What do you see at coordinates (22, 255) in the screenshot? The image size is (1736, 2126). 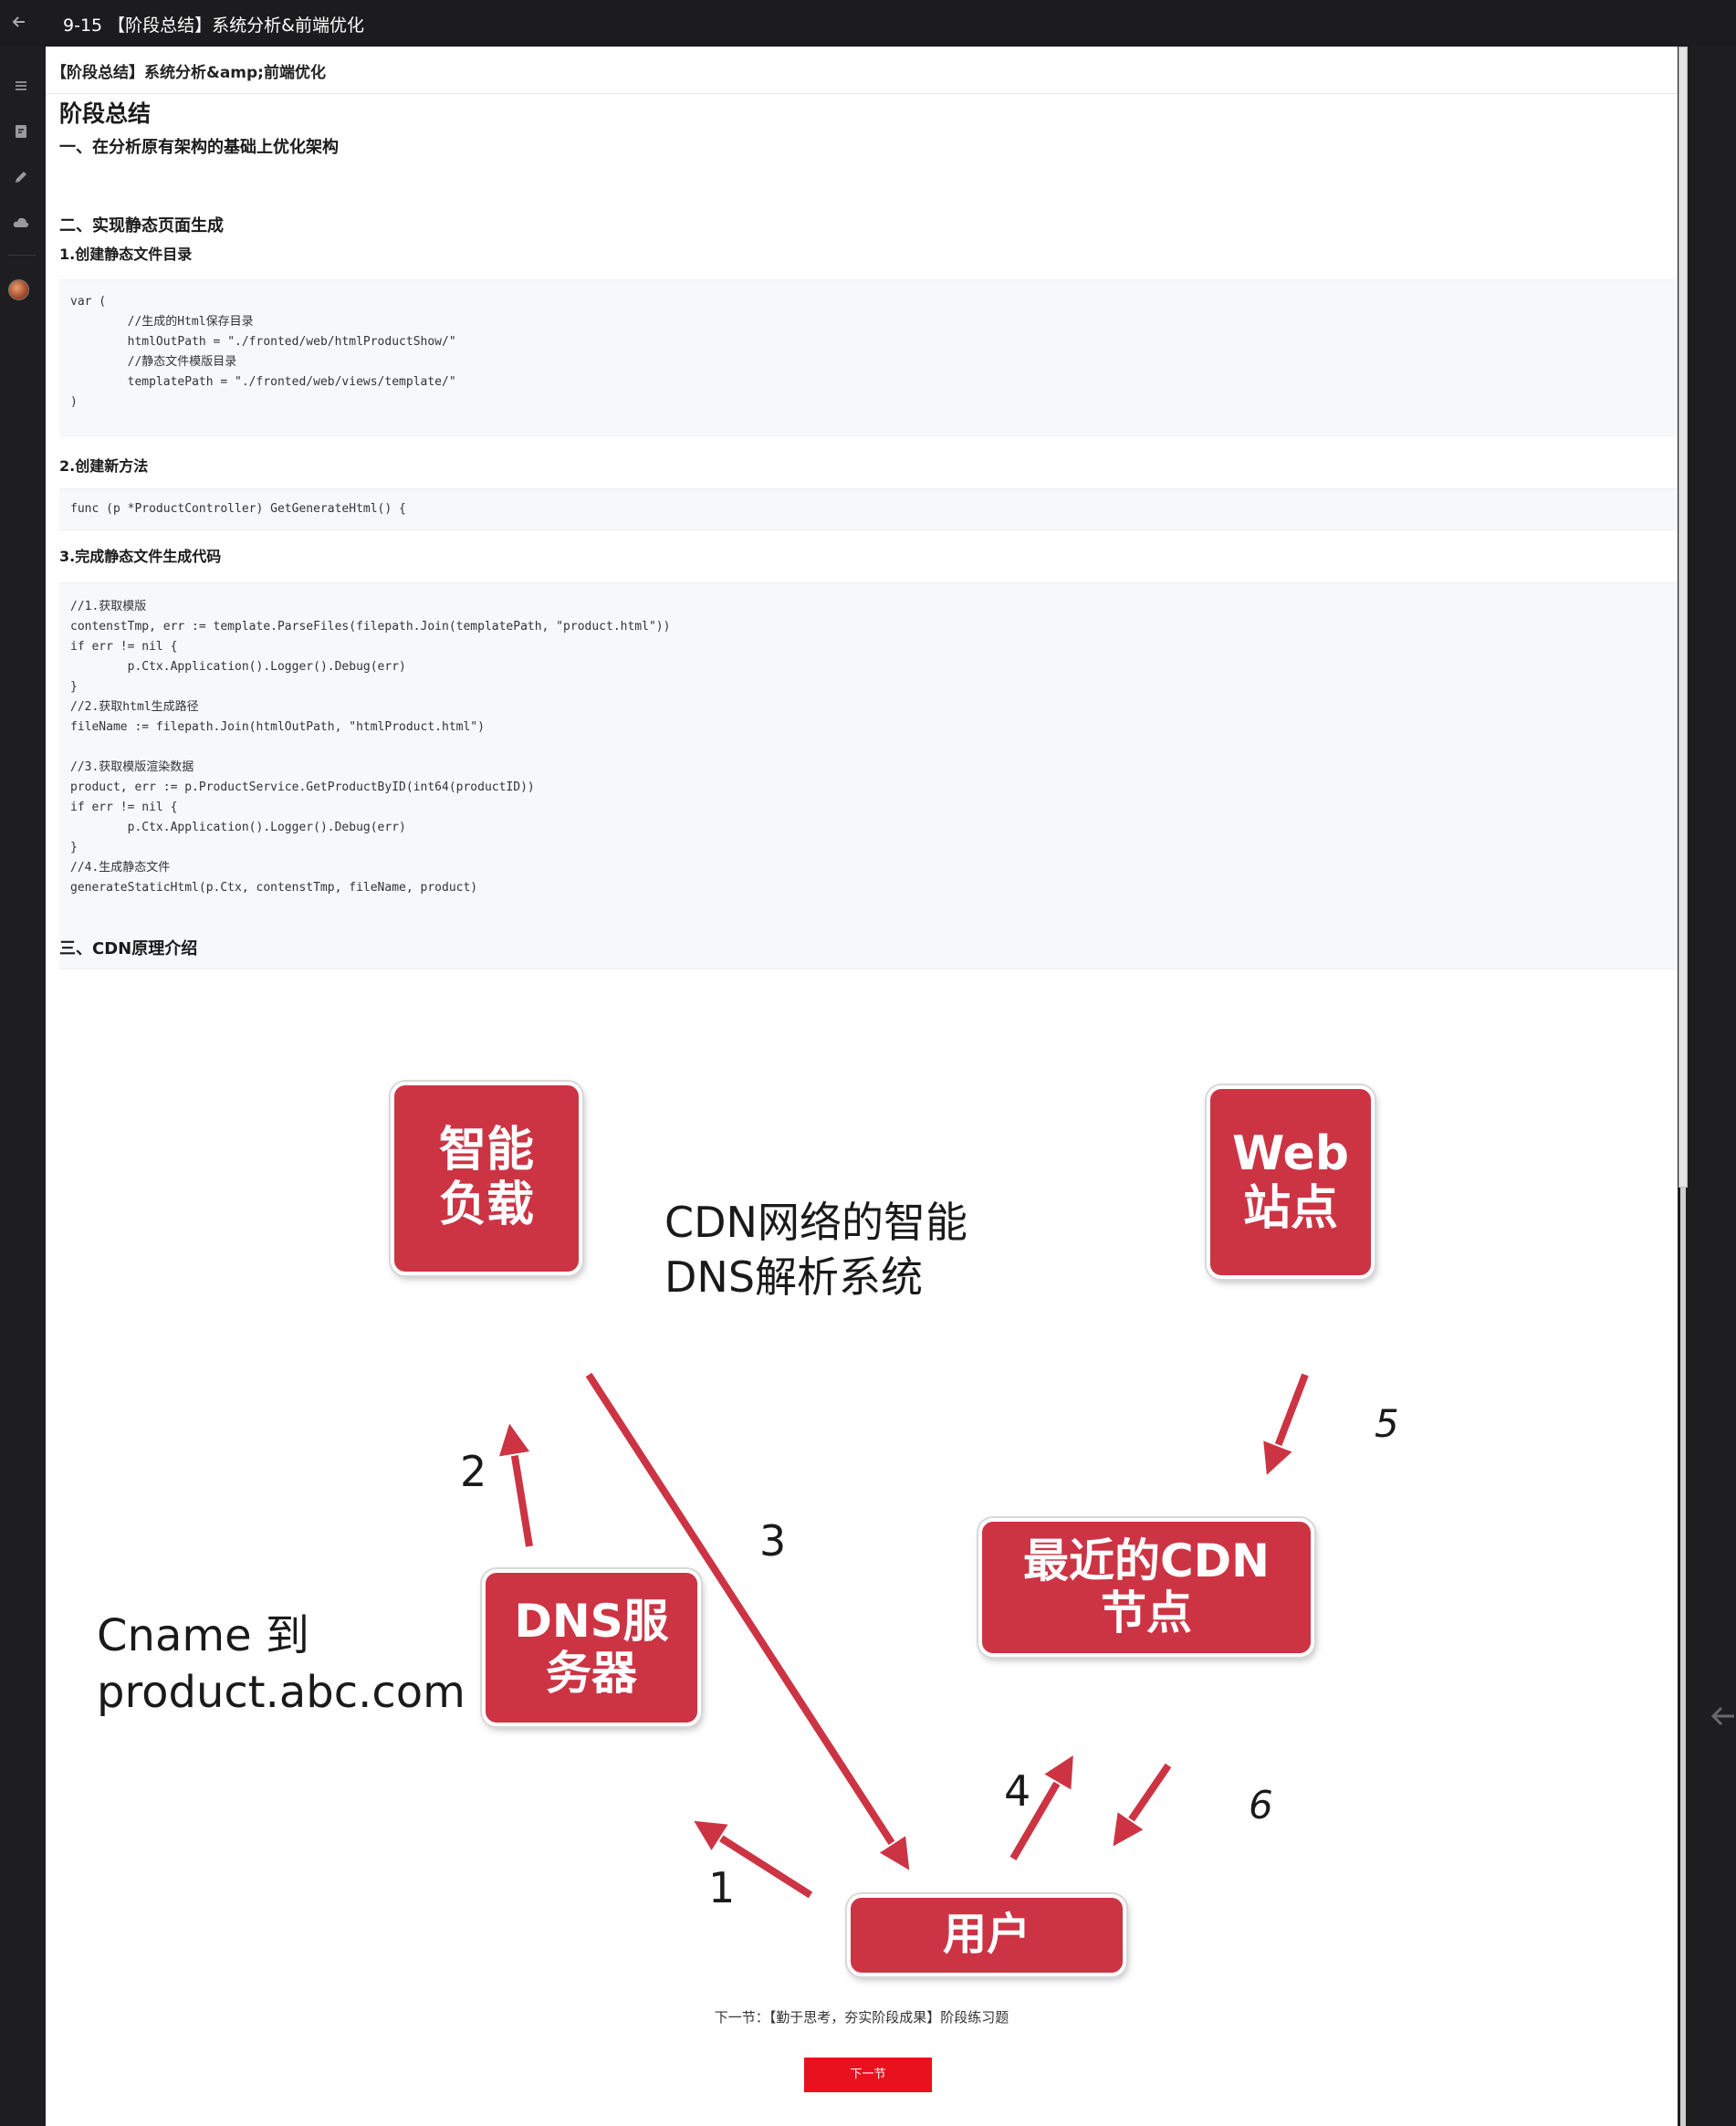 I see `sidebar-divider` at bounding box center [22, 255].